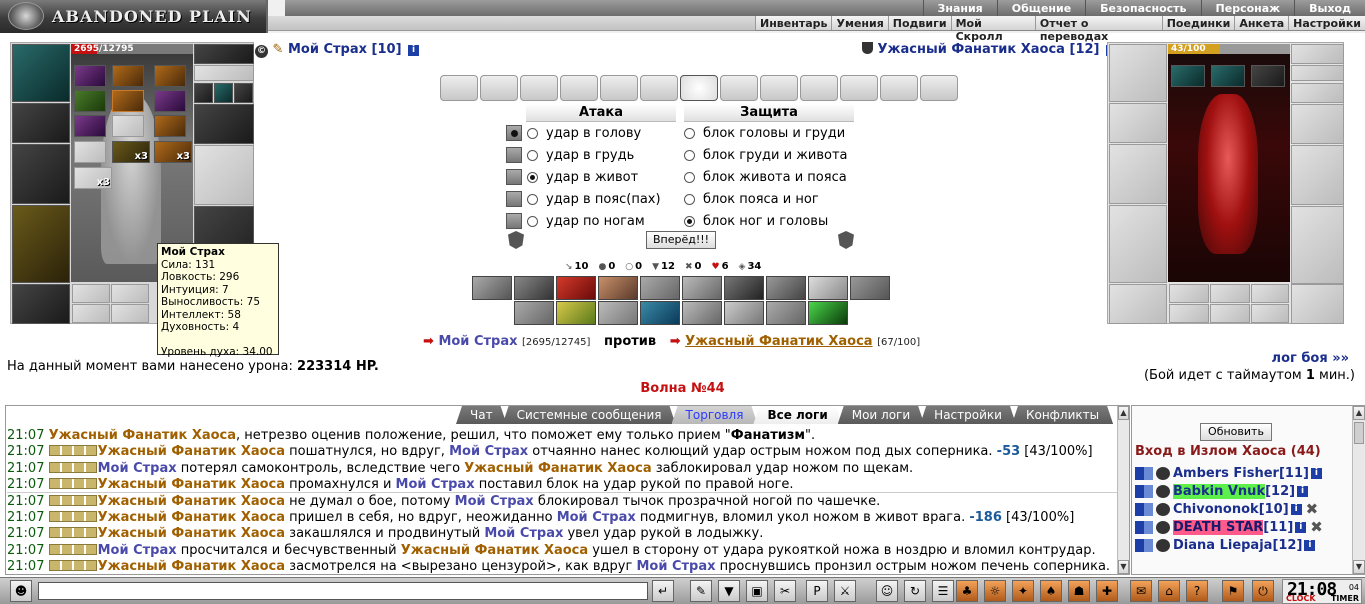  I want to click on weapon-left-slot, so click(41, 174).